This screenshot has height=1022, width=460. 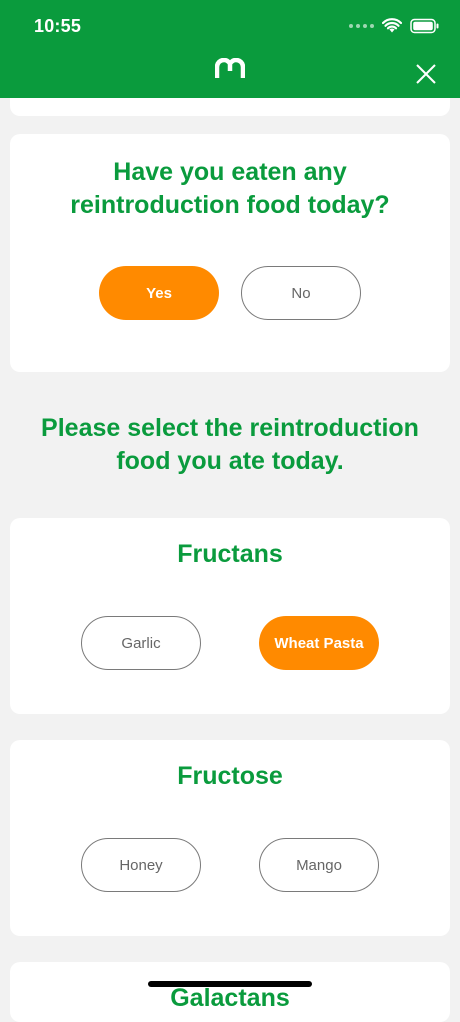 I want to click on app-logo-icon, so click(x=230, y=68).